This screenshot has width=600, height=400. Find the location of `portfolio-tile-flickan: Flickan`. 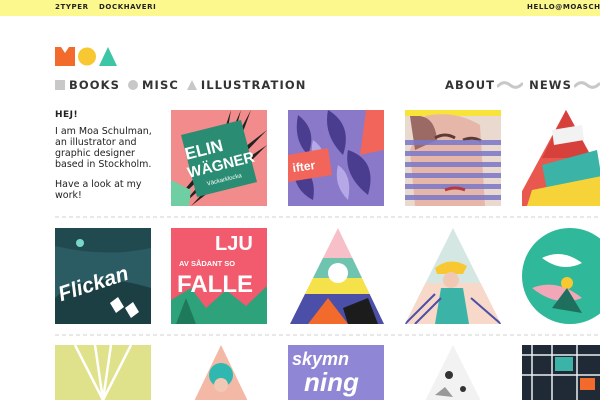

portfolio-tile-flickan: Flickan is located at coordinates (103, 276).